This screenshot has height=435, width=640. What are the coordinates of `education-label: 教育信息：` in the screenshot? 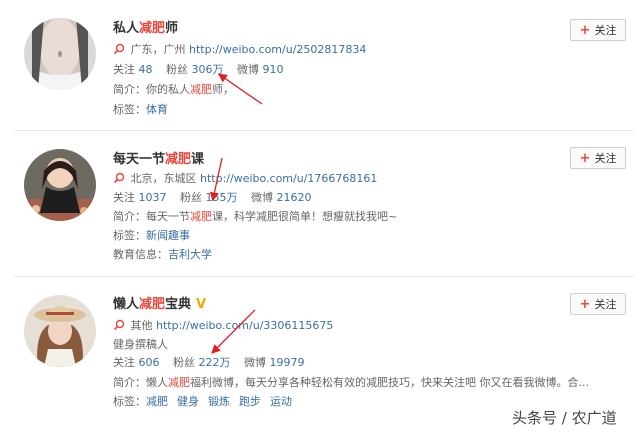 It's located at (140, 254).